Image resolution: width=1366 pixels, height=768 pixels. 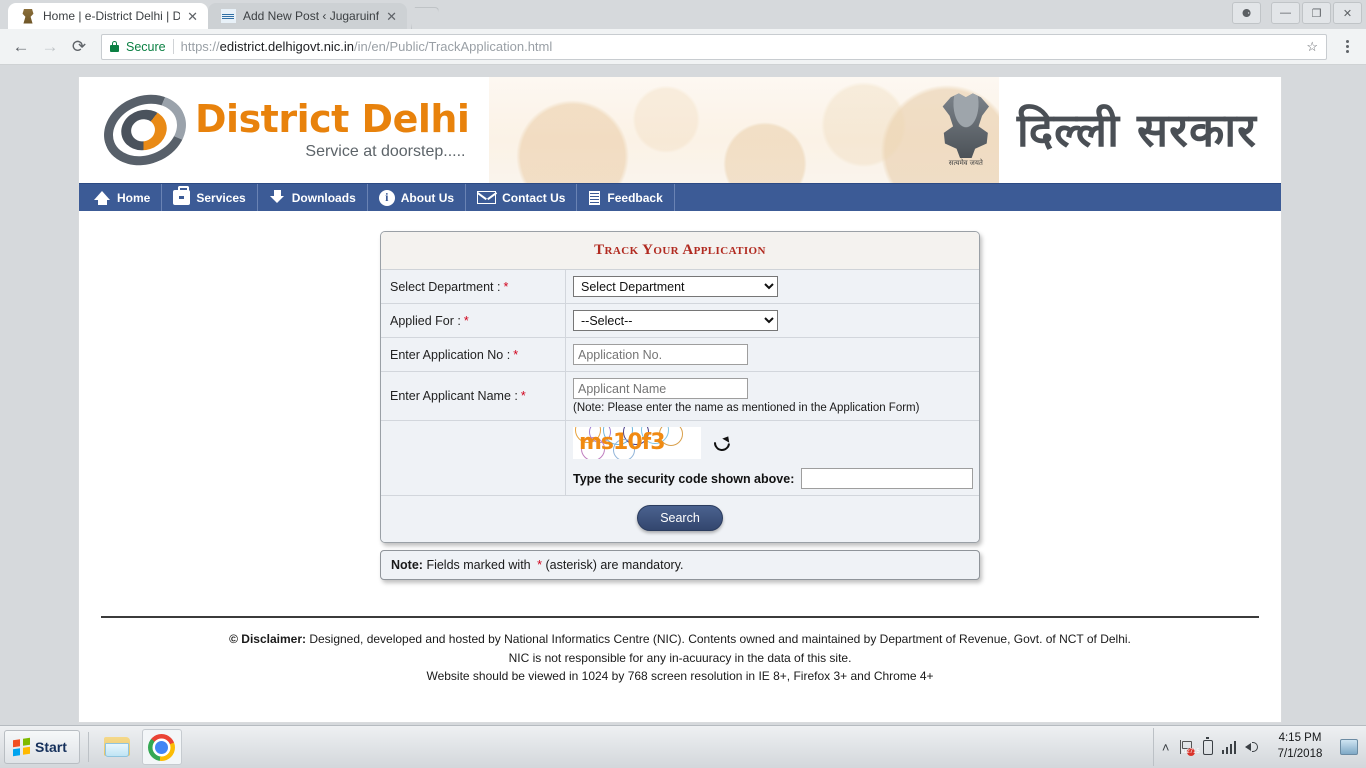 I want to click on forward-icon: →, so click(x=50, y=47).